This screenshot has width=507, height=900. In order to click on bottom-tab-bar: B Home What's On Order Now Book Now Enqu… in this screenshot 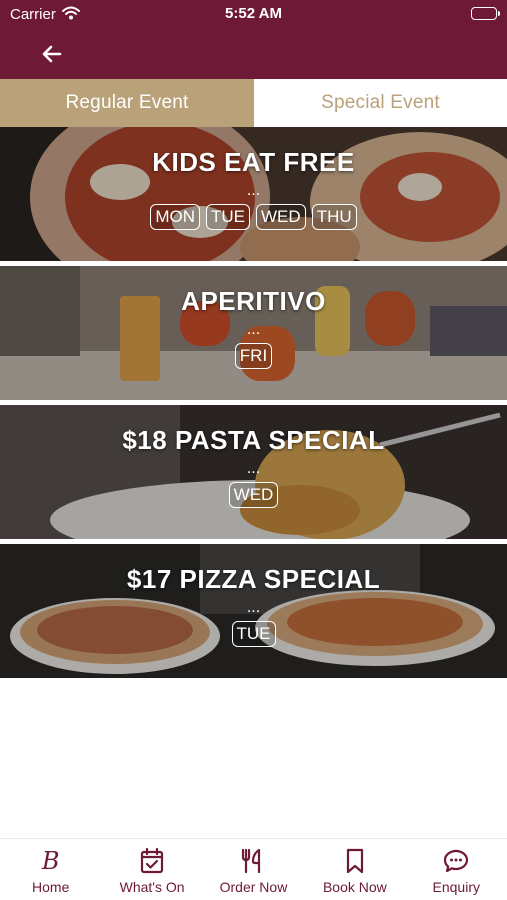, I will do `click(253, 869)`.